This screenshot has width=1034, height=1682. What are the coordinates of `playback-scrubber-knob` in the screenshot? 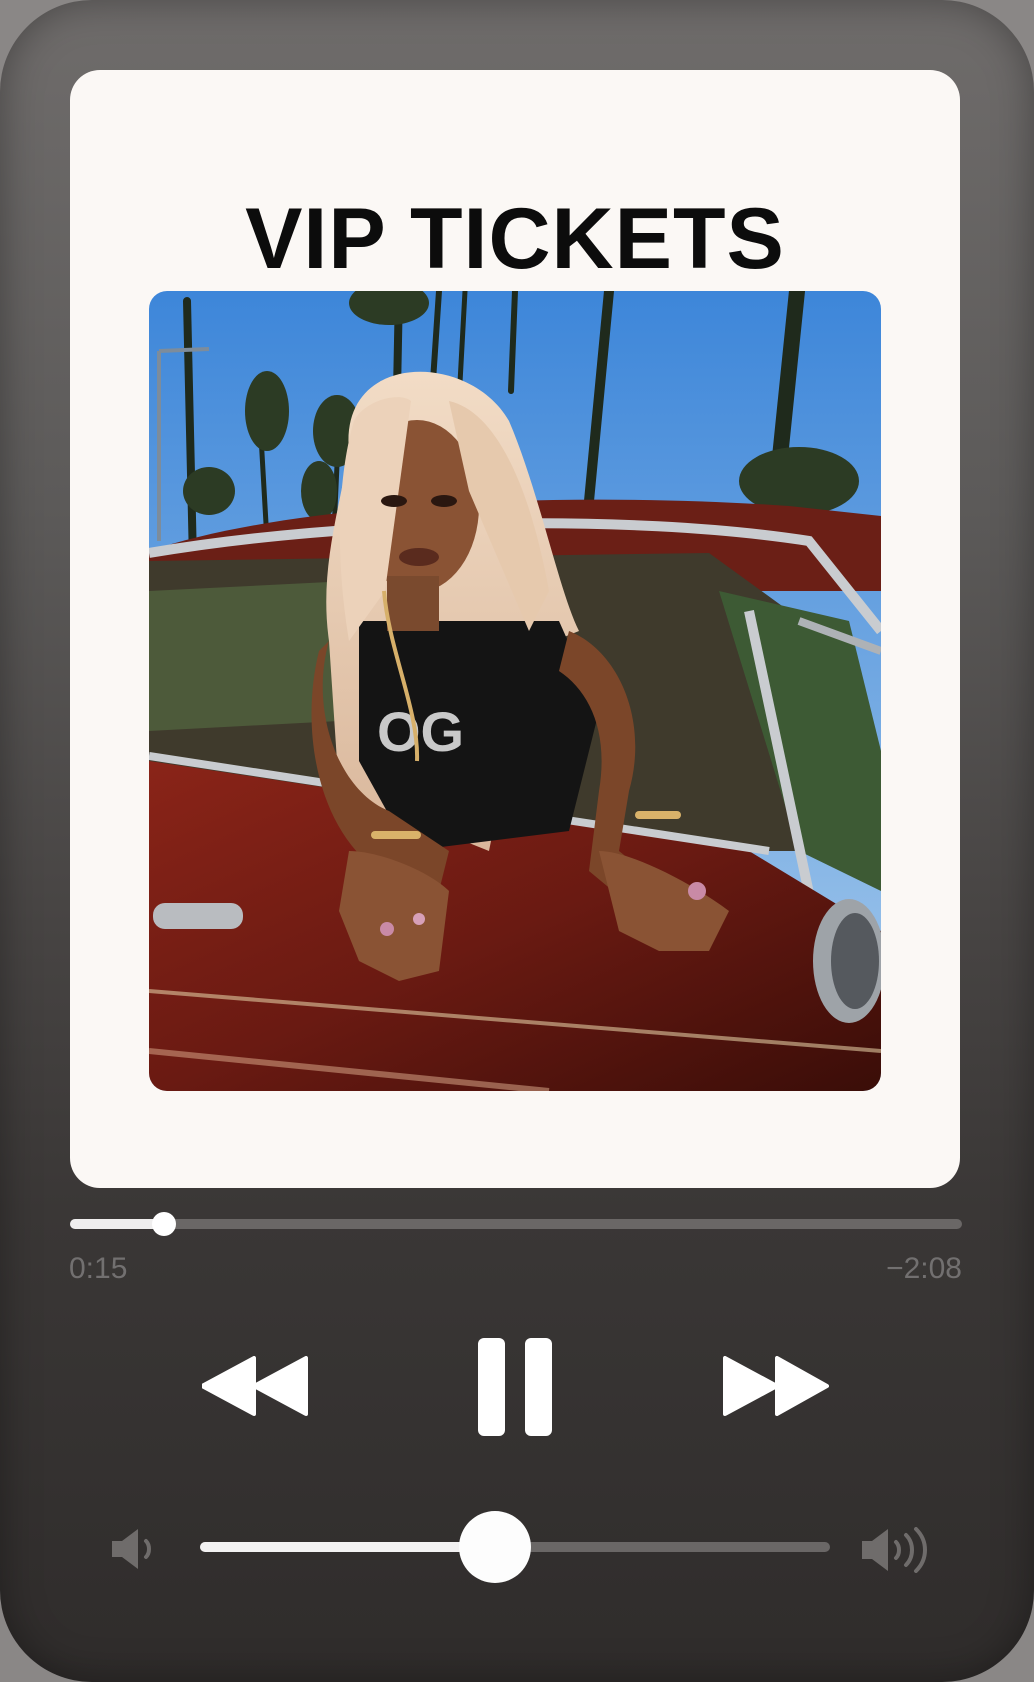 It's located at (163, 1224).